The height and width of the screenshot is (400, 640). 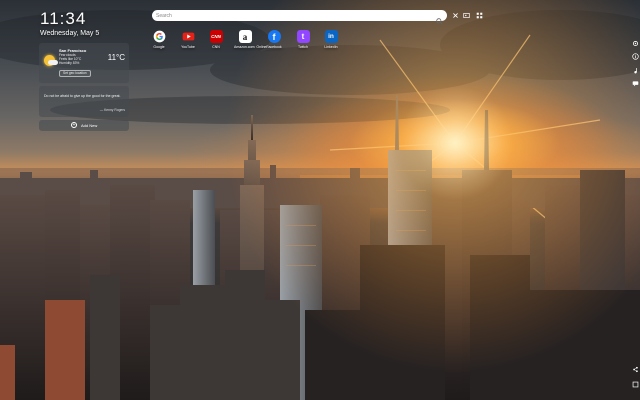 I want to click on info-icon, so click(x=635, y=56).